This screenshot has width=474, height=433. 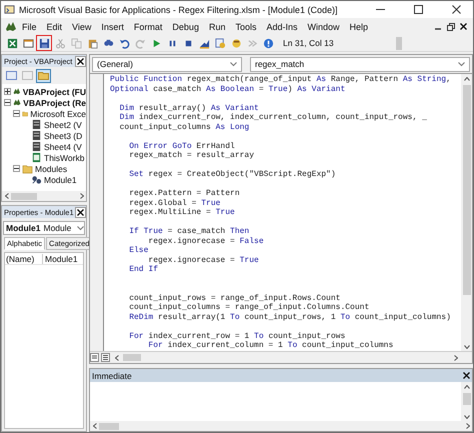 What do you see at coordinates (63, 135) in the screenshot?
I see `tree-item: Sheet3 (D` at bounding box center [63, 135].